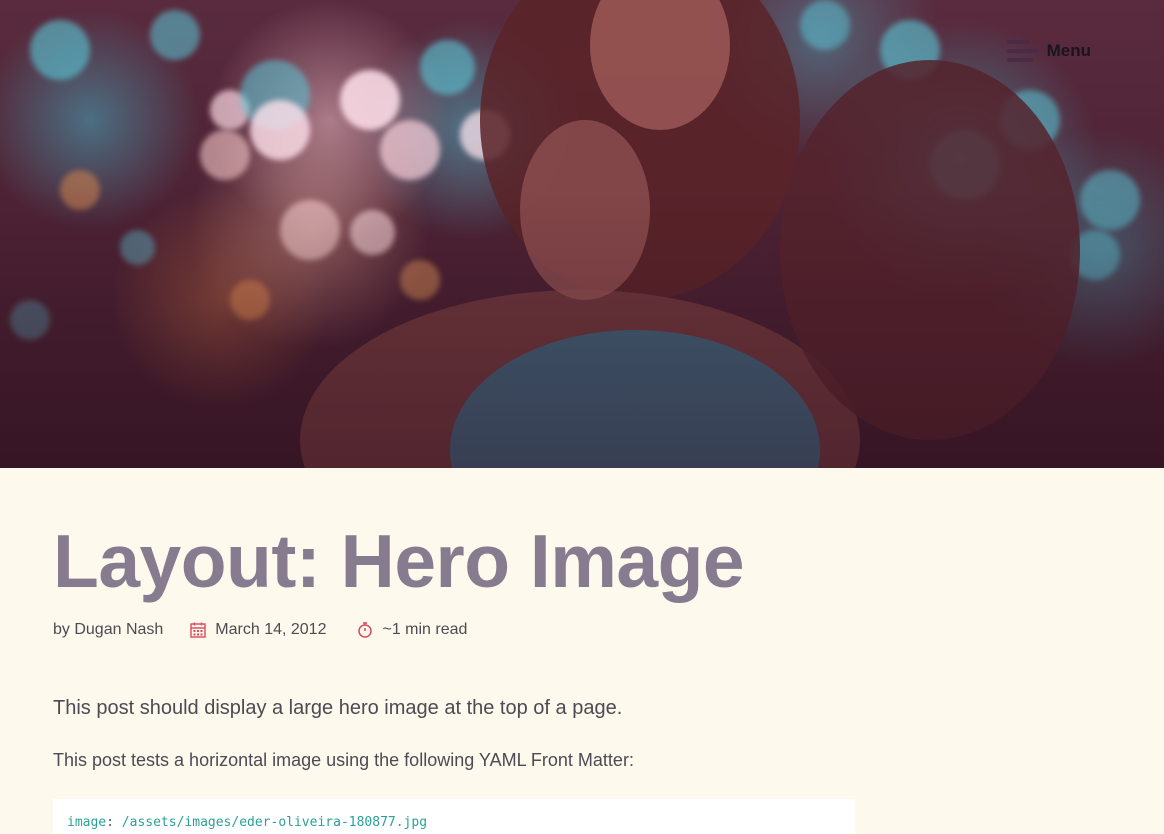 Image resolution: width=1164 pixels, height=834 pixels. I want to click on menu-button: Menu, so click(1048, 51).